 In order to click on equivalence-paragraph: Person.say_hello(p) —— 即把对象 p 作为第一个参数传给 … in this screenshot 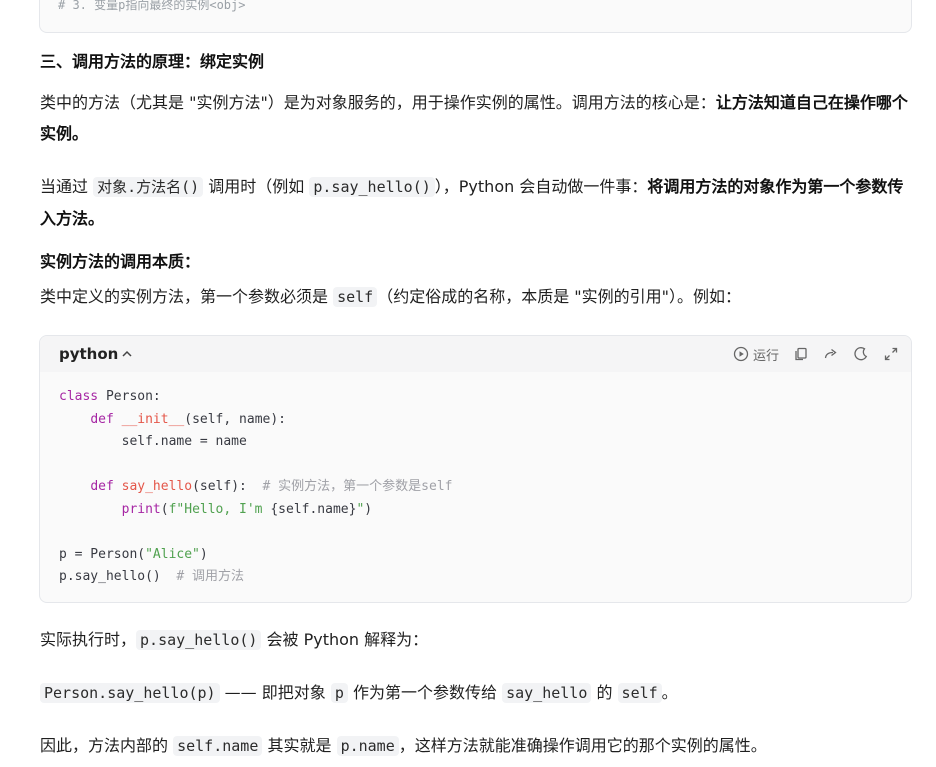, I will do `click(476, 693)`.